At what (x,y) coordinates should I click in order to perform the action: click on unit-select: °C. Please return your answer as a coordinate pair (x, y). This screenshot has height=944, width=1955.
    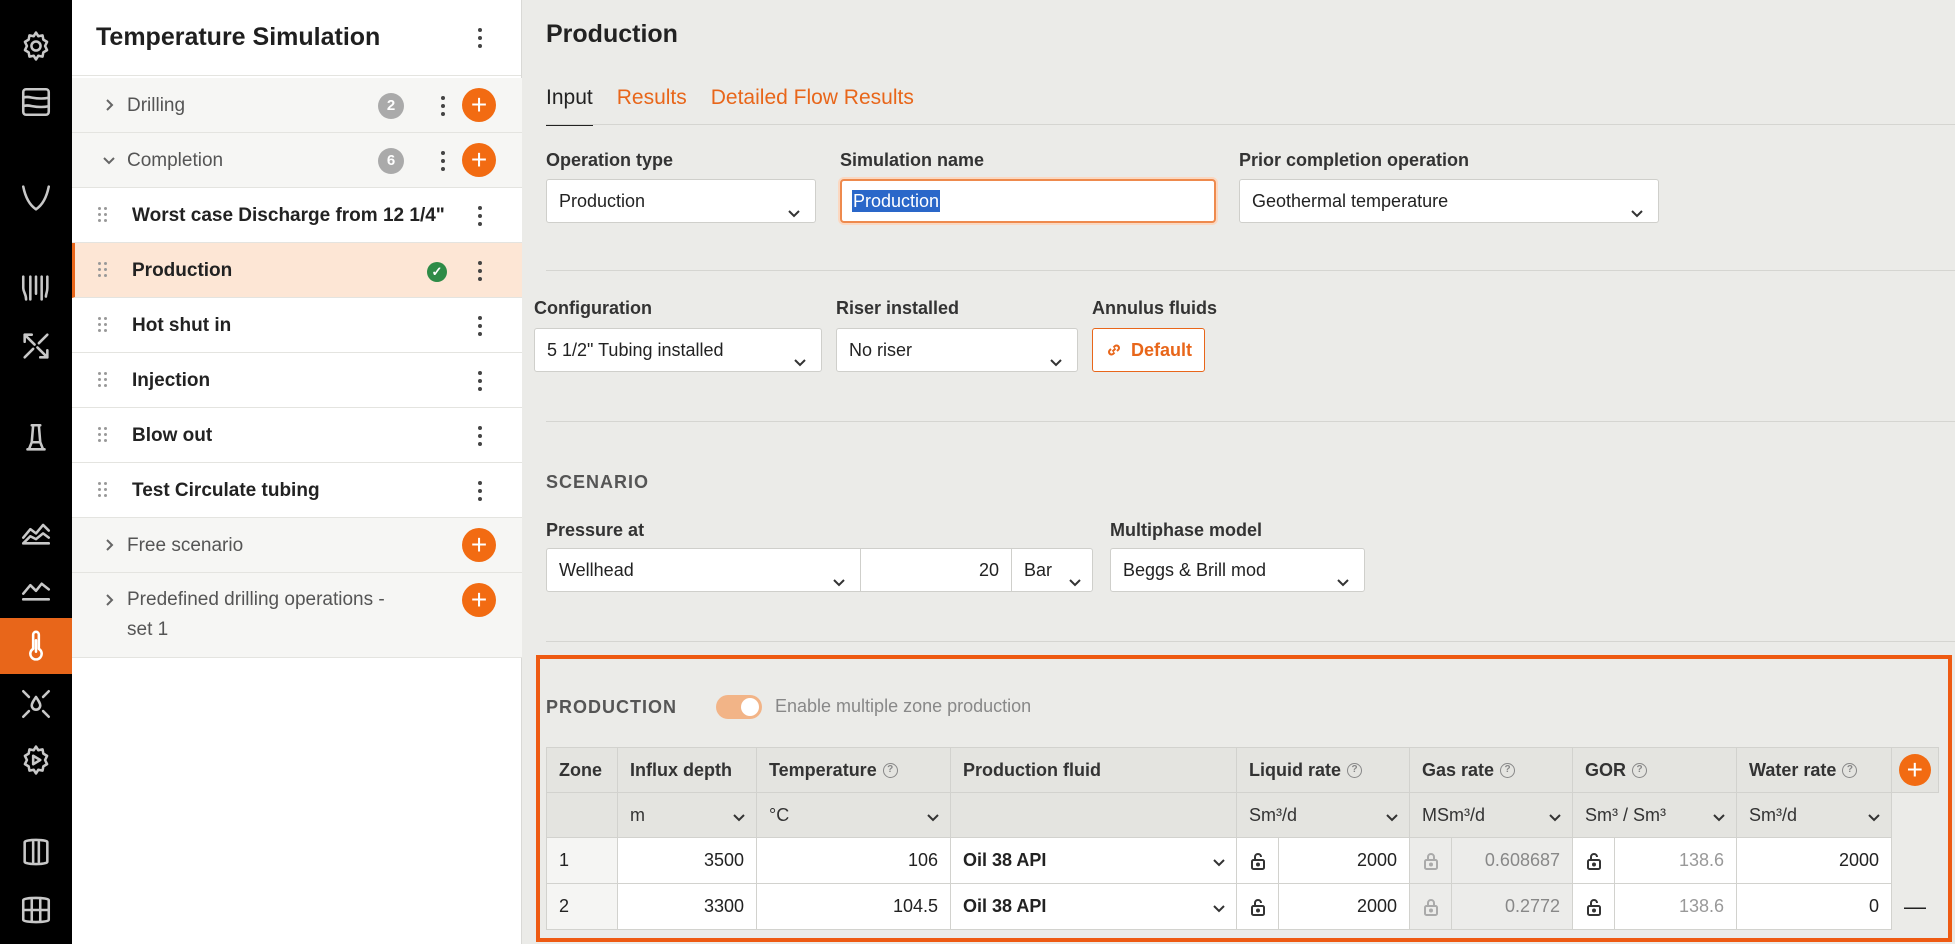
    Looking at the image, I should click on (853, 815).